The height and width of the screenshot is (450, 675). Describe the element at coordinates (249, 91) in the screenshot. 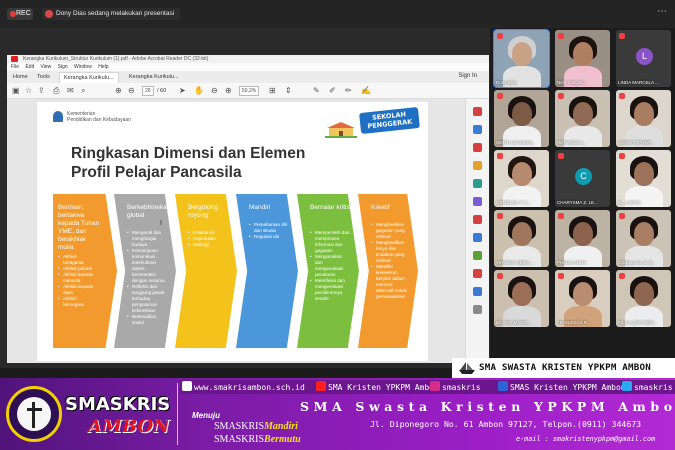

I see `zoom-level-select: 59,2%` at that location.